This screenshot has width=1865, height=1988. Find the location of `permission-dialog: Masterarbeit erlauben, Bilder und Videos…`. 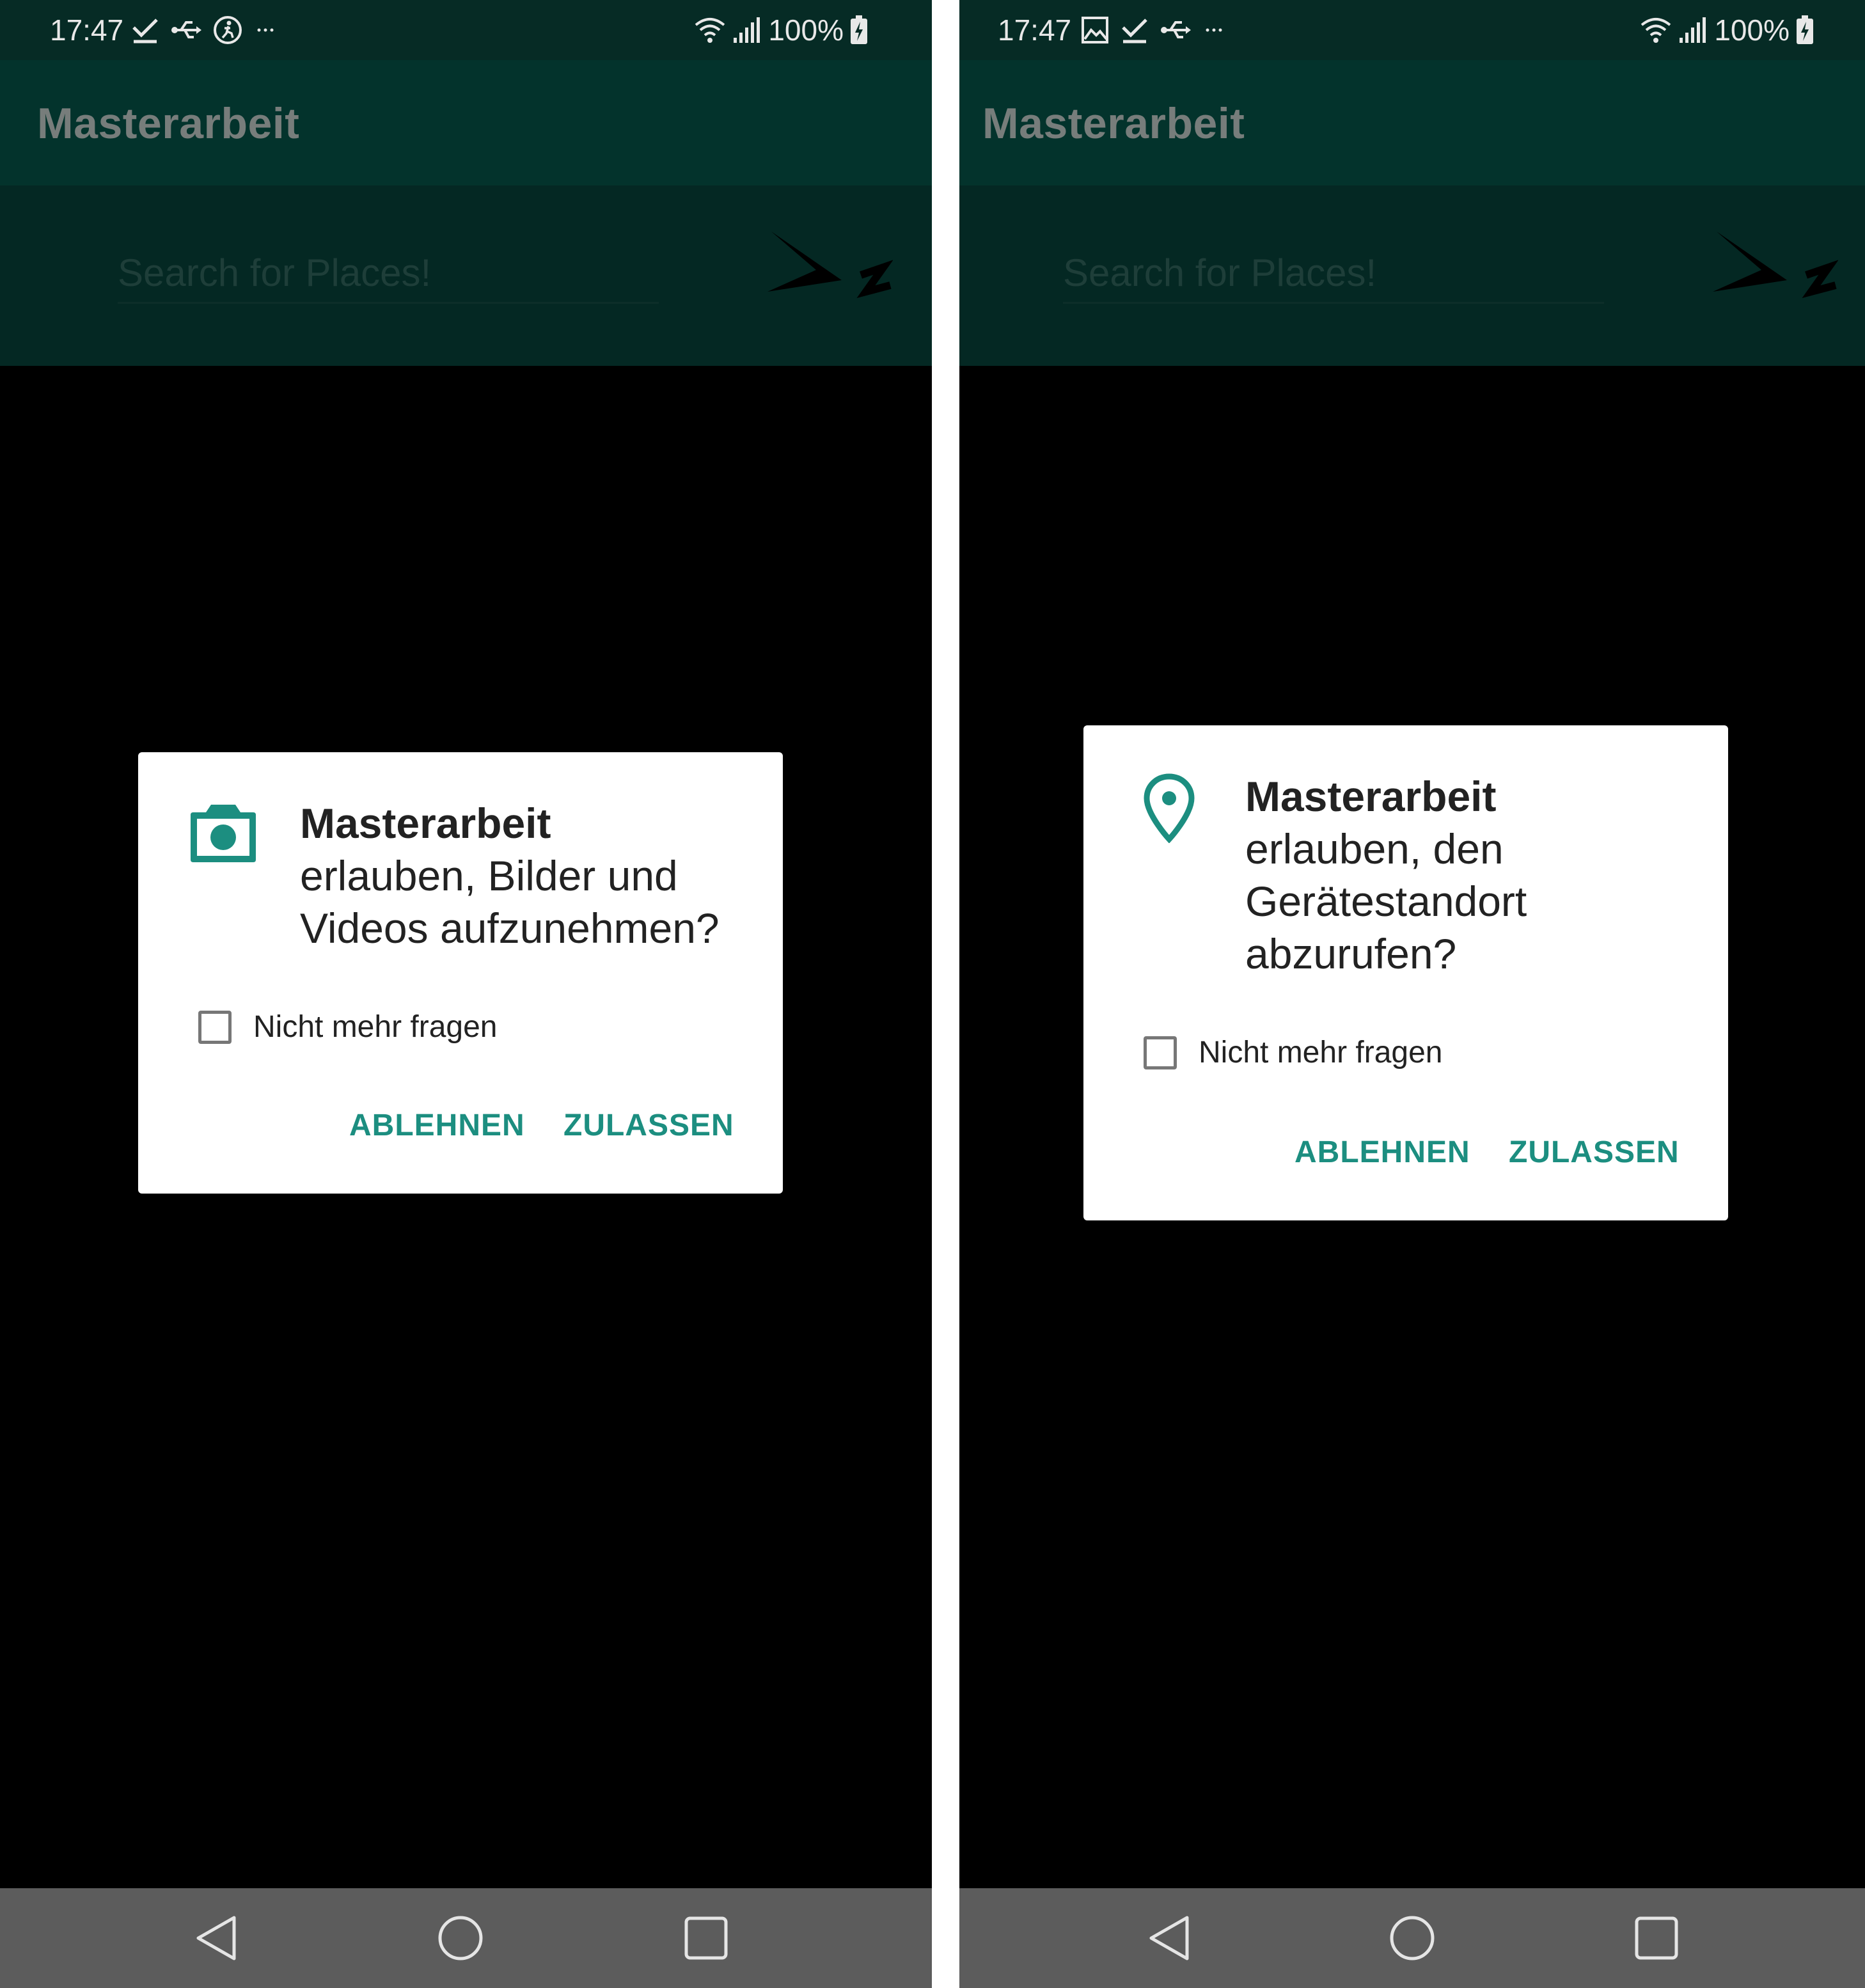

permission-dialog: Masterarbeit erlauben, Bilder und Videos… is located at coordinates (461, 973).